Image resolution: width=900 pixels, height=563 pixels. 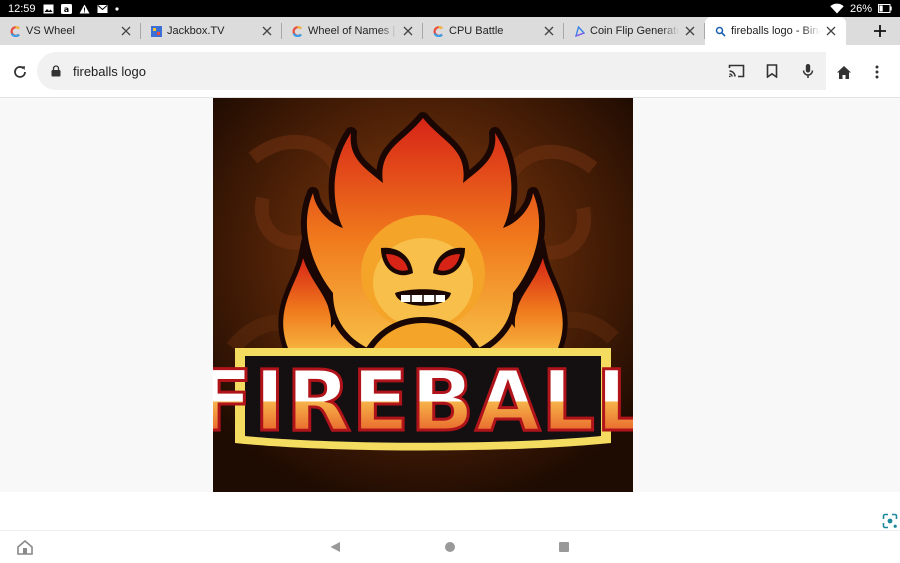 I want to click on image-icon, so click(x=48, y=8).